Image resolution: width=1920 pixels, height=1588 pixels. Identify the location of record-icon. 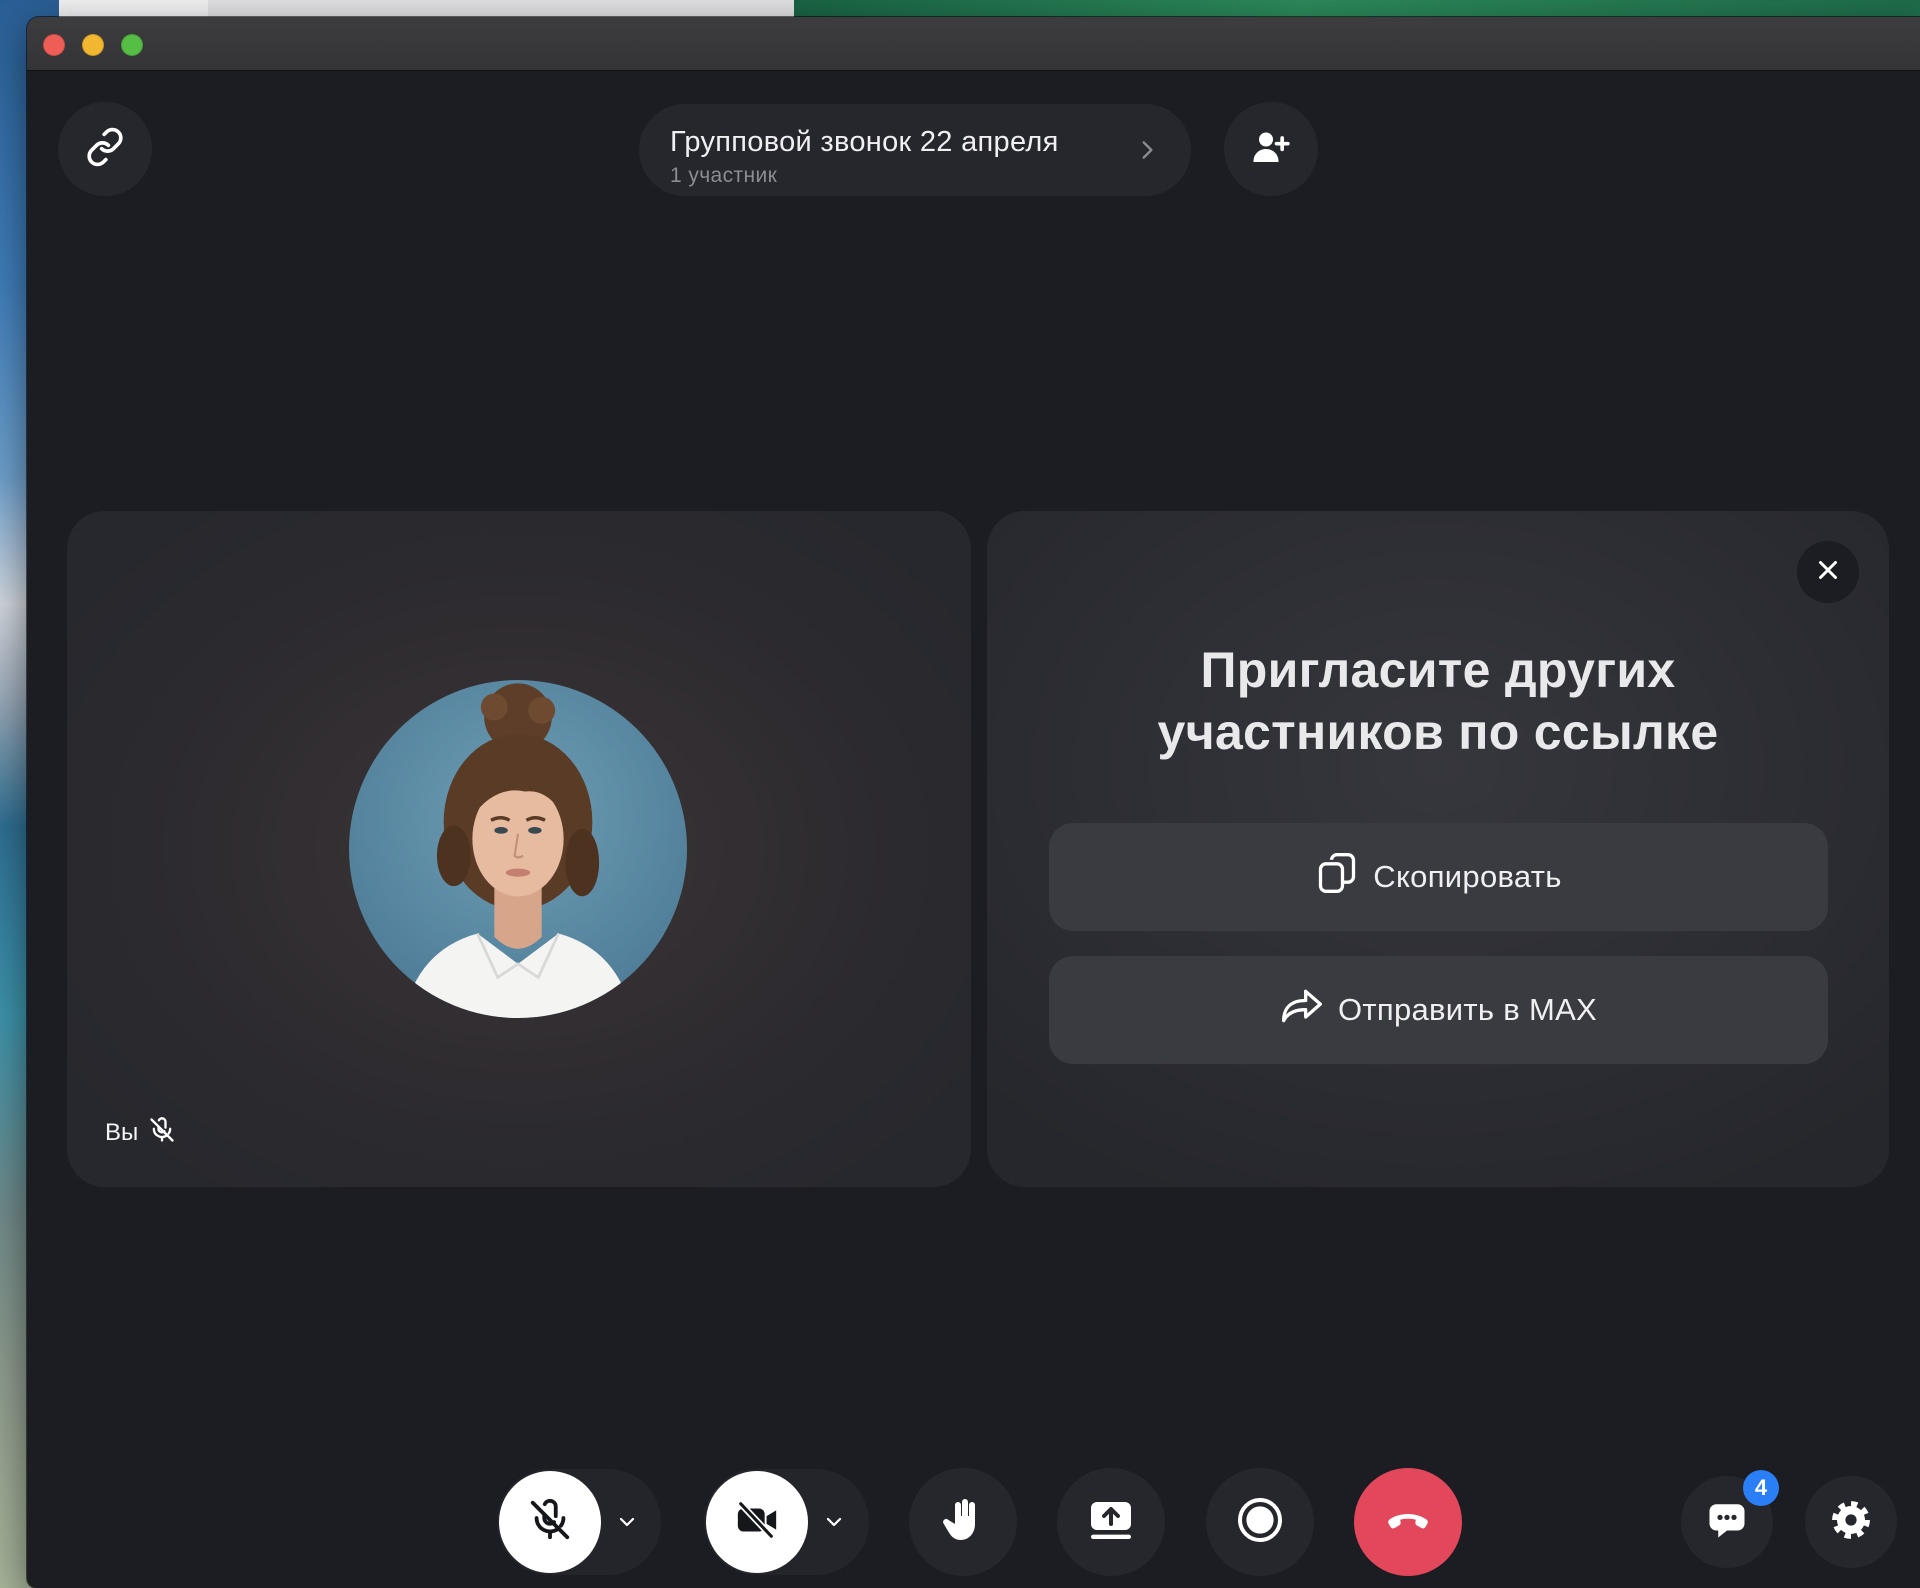
(1260, 1522).